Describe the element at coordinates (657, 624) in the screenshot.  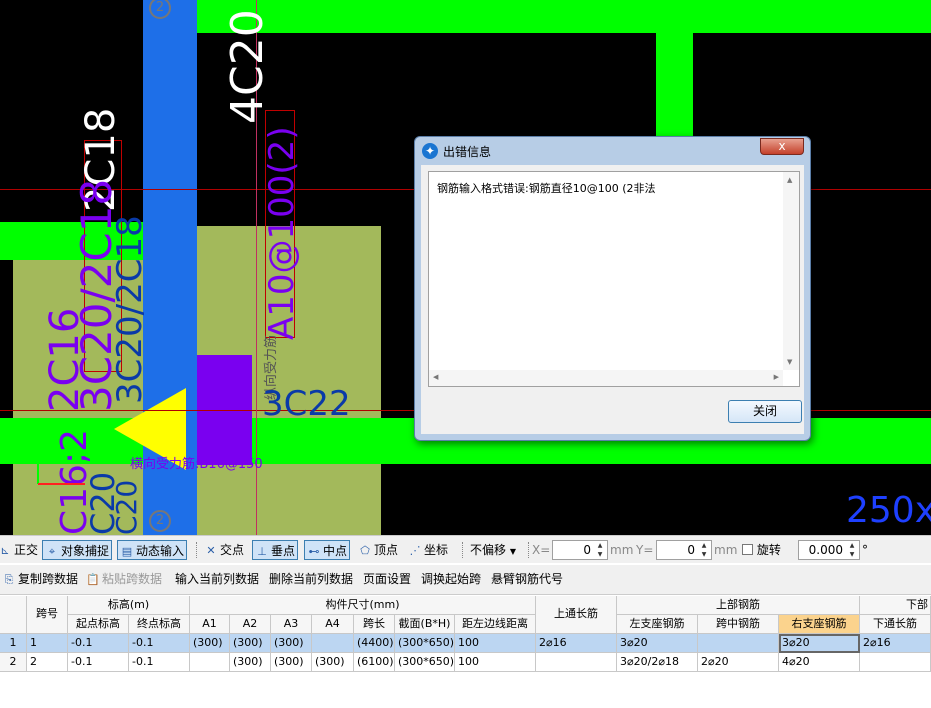
I see `header-left-support: 左支座钢筋` at that location.